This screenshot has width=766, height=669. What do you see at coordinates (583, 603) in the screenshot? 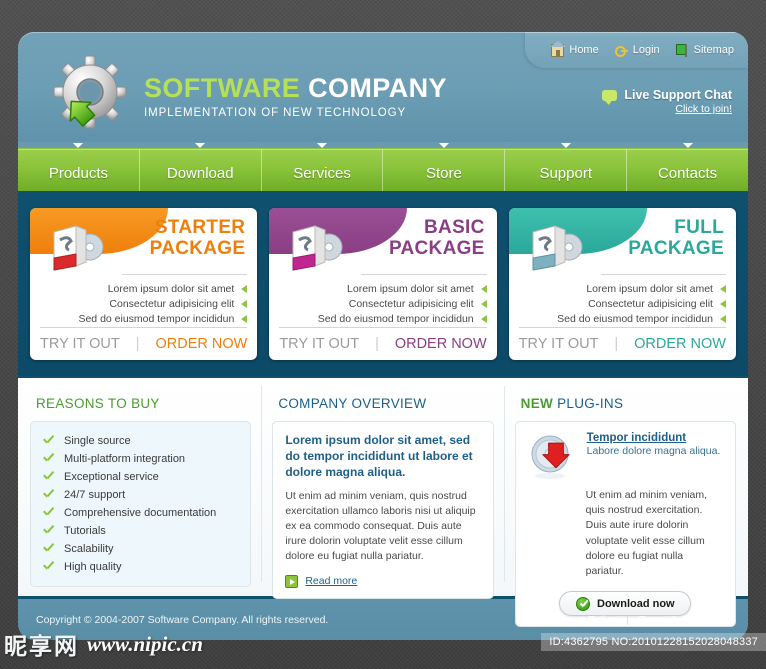
I see `green-check-circle-icon` at bounding box center [583, 603].